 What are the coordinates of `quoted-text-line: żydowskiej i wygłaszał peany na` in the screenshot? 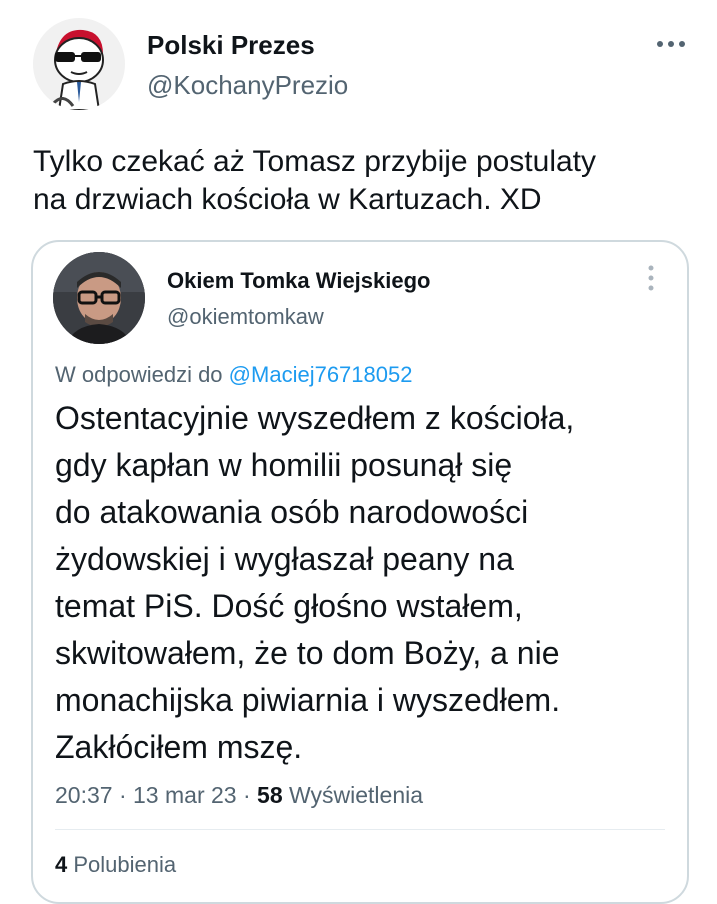 It's located at (284, 559).